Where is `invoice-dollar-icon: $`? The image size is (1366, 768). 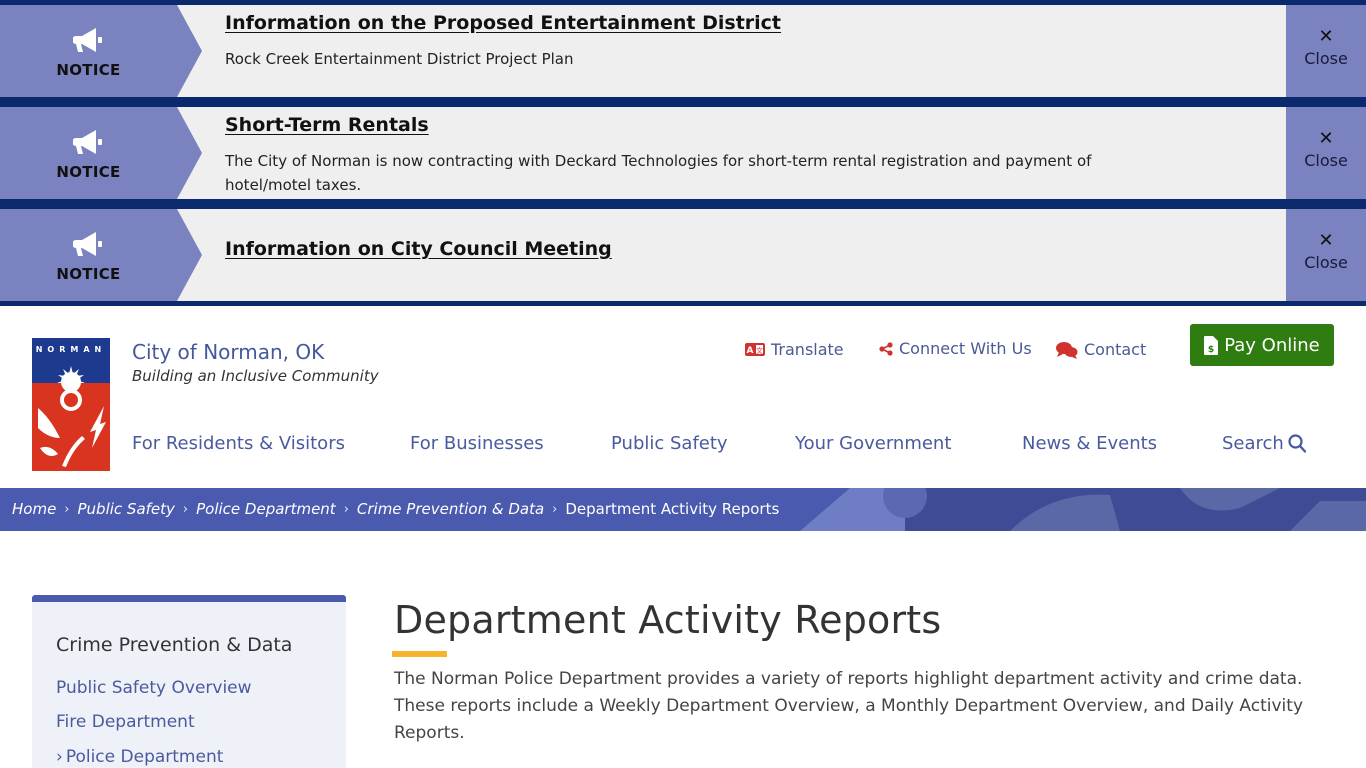
invoice-dollar-icon: $ is located at coordinates (1211, 345).